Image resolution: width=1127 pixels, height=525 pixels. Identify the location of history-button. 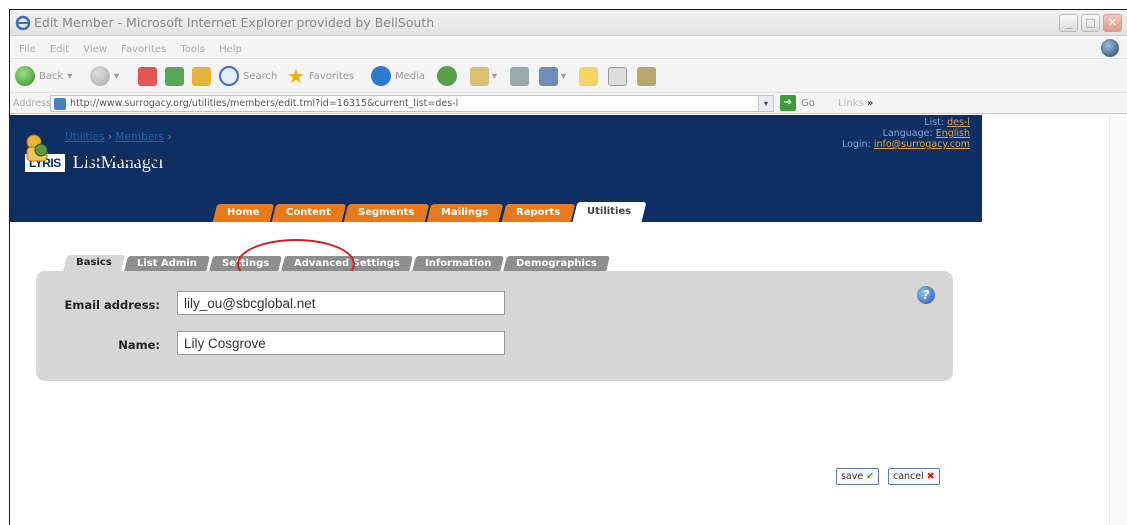
(447, 76).